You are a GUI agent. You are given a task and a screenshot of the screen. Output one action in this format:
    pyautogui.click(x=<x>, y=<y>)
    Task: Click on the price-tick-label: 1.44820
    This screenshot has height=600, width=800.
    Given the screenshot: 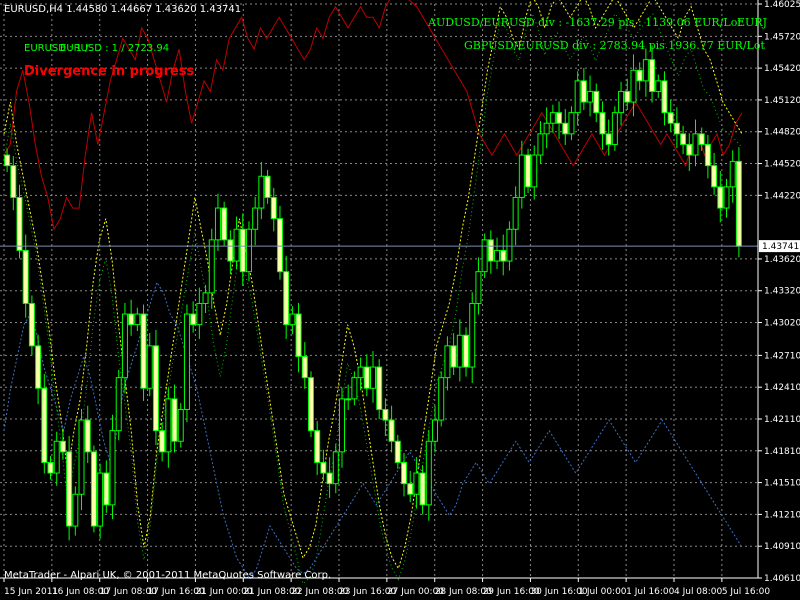 What is the action you would take?
    pyautogui.click(x=782, y=133)
    